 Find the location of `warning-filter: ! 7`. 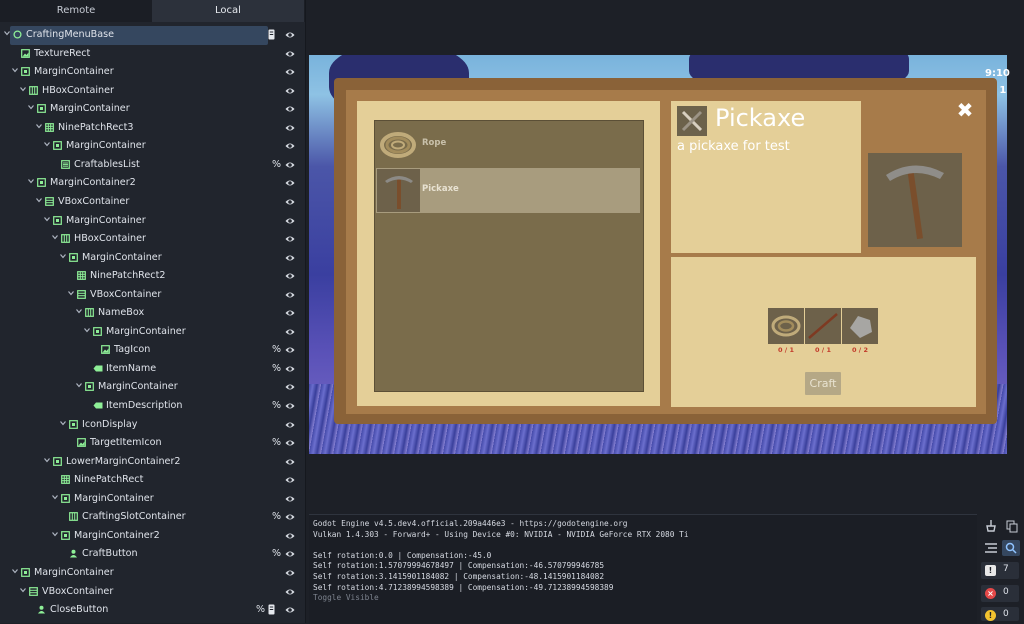

warning-filter: ! 7 is located at coordinates (1000, 570).